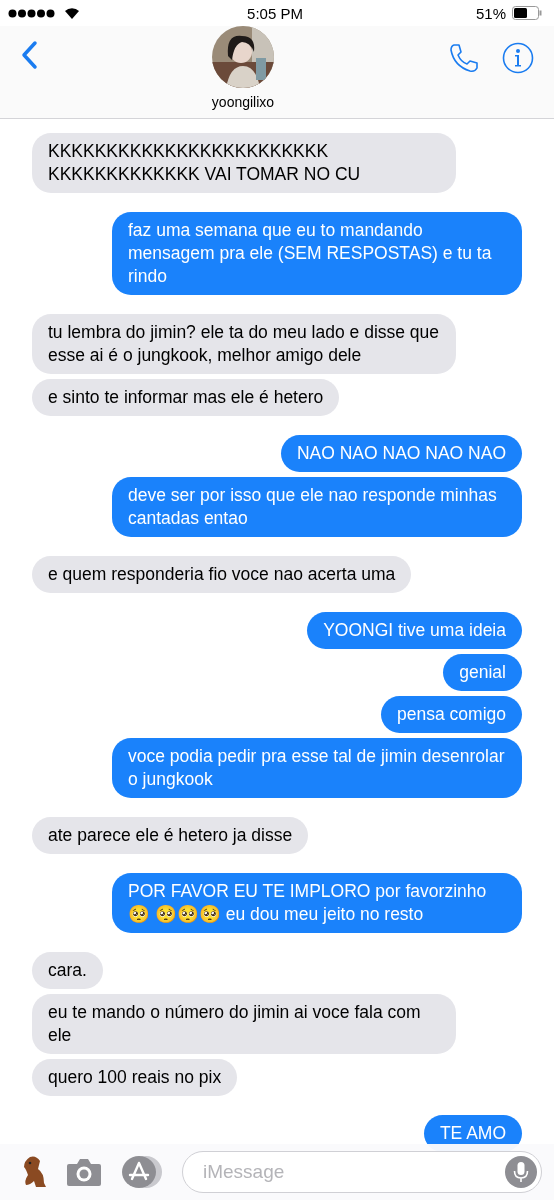 This screenshot has width=554, height=1200. I want to click on camera-icon, so click(84, 1172).